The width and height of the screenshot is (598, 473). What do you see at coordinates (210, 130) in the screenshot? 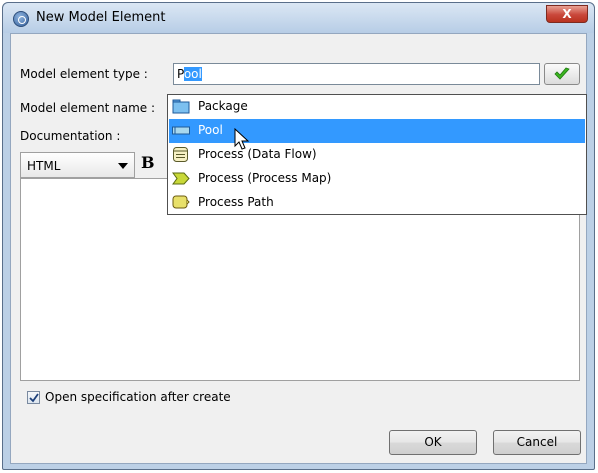
I see `suggestion-label: Pool` at bounding box center [210, 130].